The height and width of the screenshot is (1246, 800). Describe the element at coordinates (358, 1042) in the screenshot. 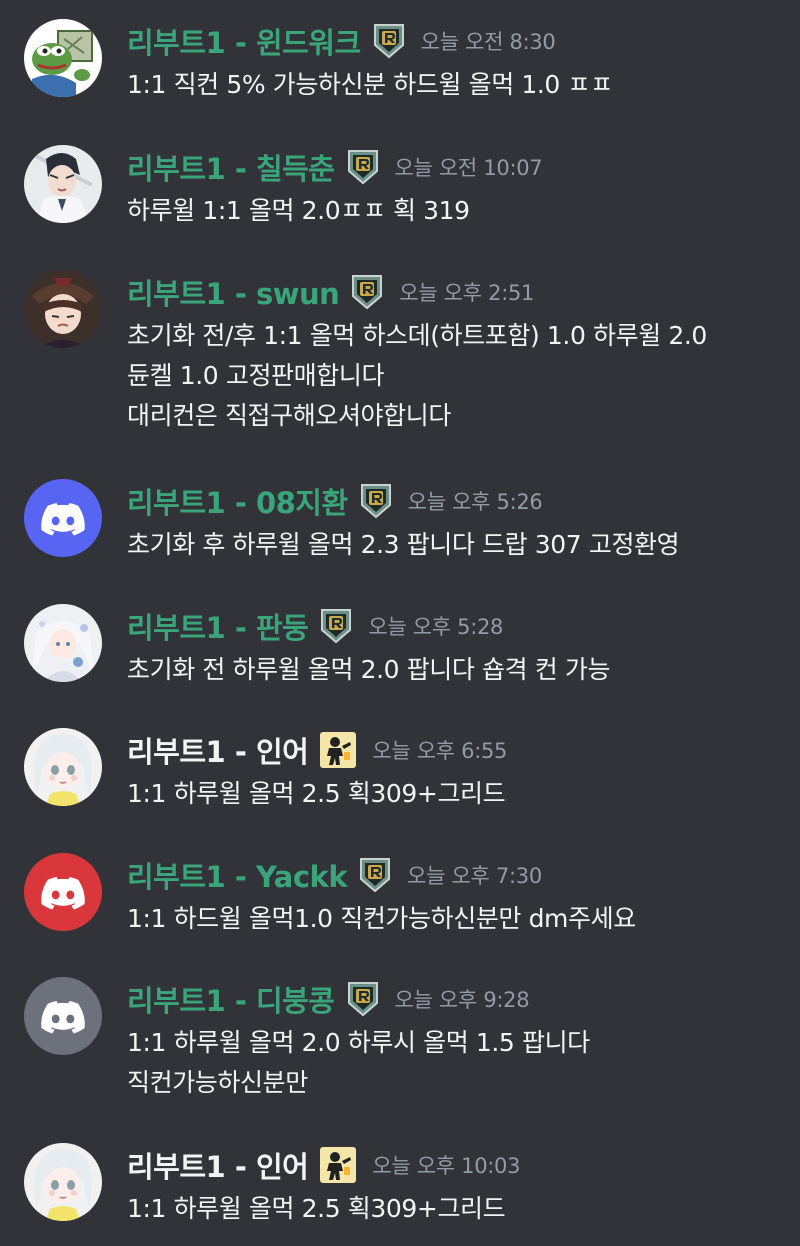

I see `message-line: 1:1 하루윌 올먹 2.0 하루시 올먹 1.5 팝니다` at that location.